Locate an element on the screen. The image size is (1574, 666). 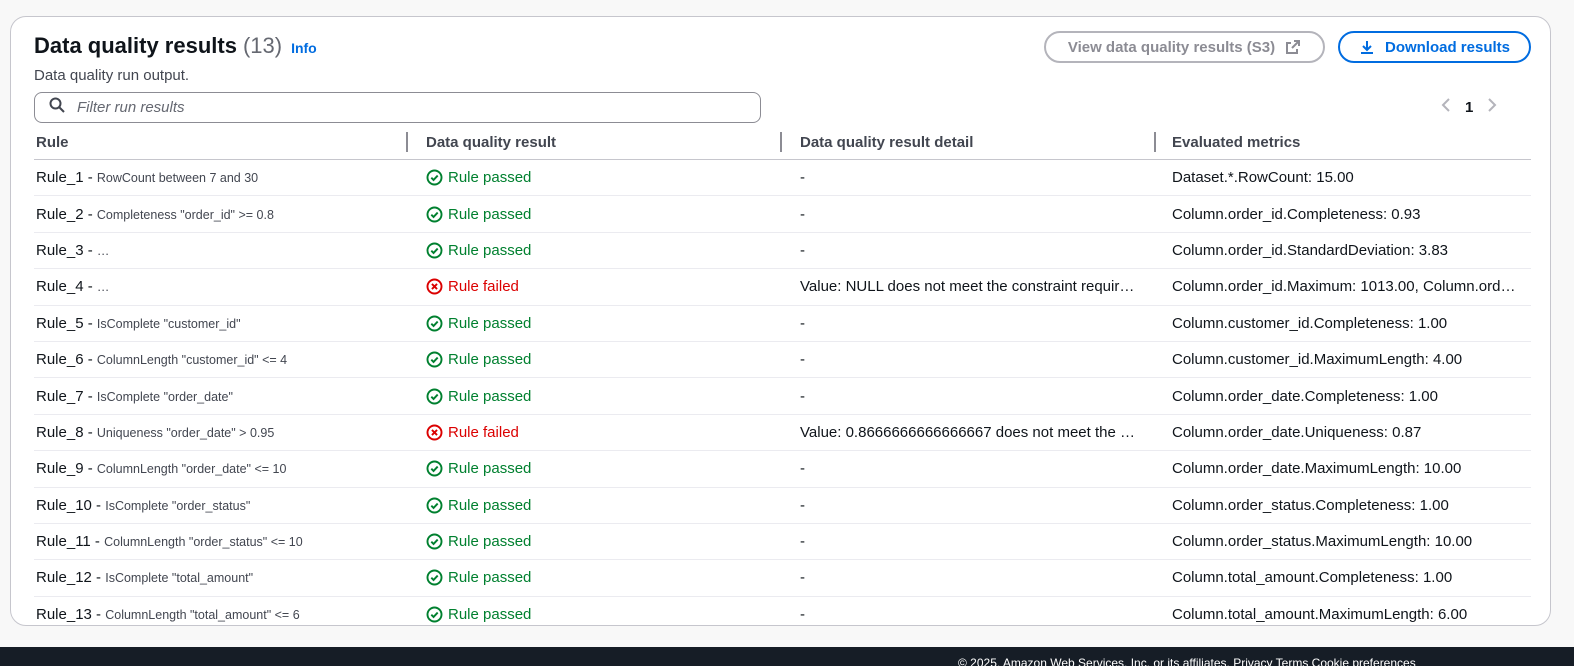
rule-definition: IsComplete "order_date" is located at coordinates (164, 396).